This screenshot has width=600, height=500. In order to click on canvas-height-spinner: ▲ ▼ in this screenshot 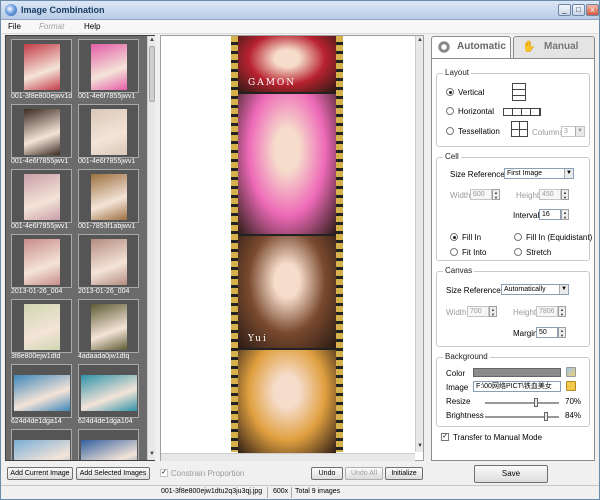, I will do `click(562, 311)`.